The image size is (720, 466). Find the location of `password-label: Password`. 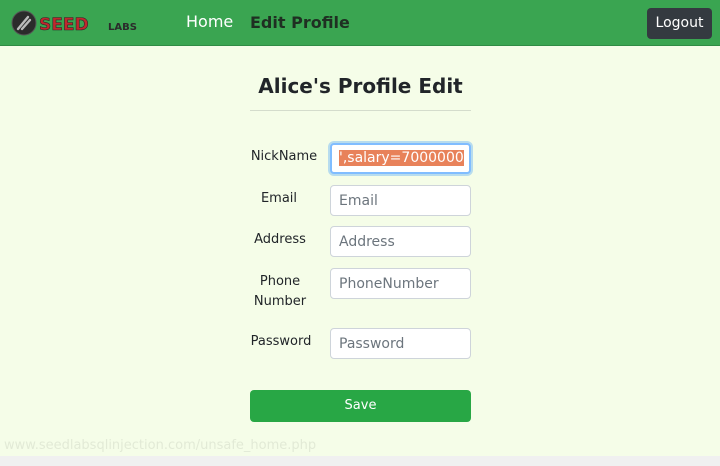

password-label: Password is located at coordinates (281, 341).